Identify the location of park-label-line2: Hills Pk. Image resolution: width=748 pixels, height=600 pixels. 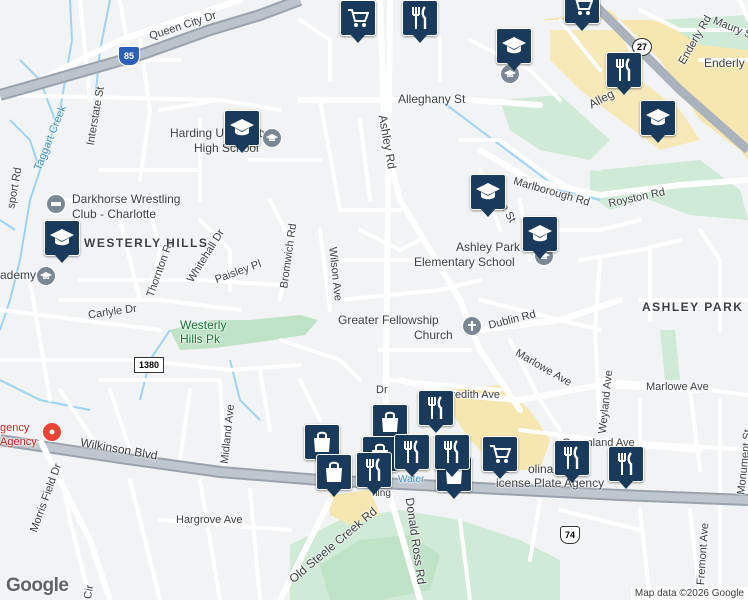
(200, 339).